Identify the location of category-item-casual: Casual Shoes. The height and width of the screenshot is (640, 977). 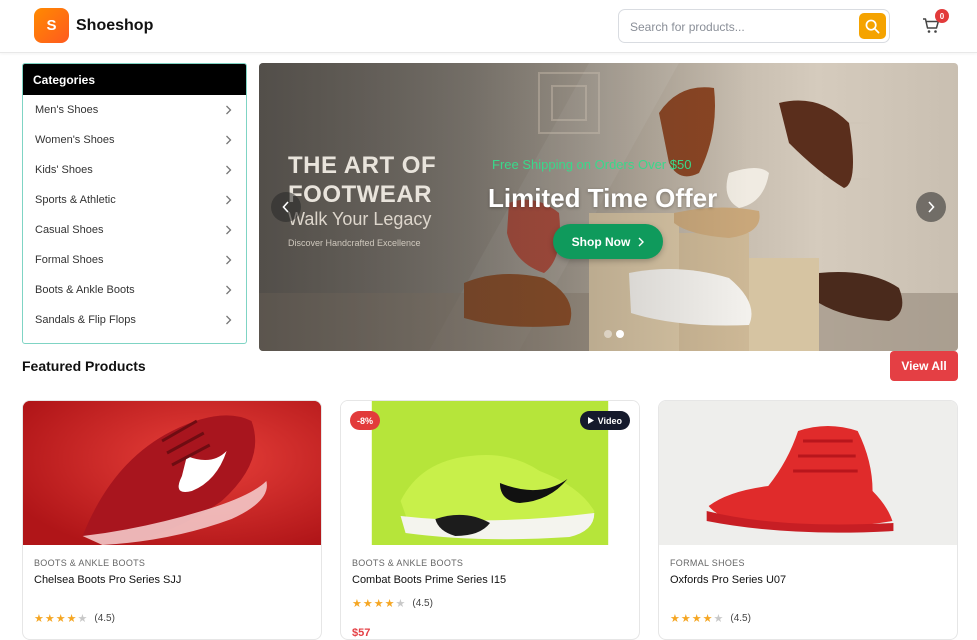
(134, 230).